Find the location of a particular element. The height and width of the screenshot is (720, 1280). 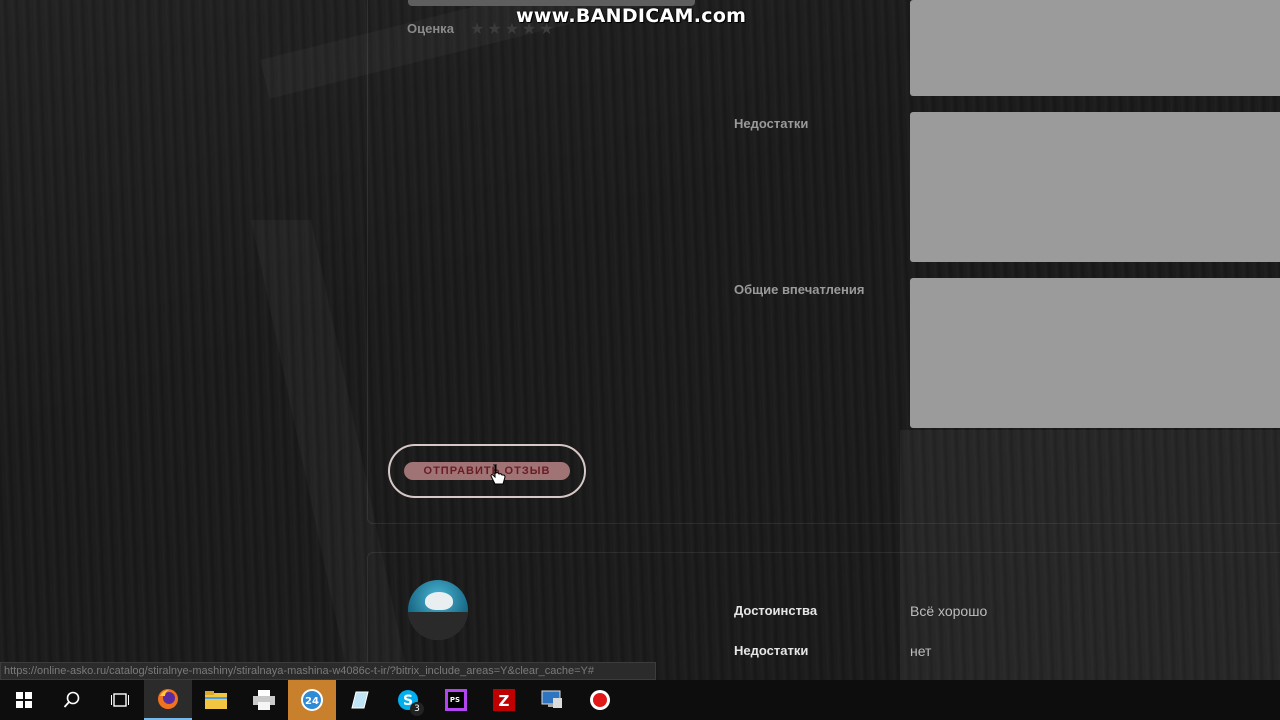

svg-text: Z is located at coordinates (504, 701).